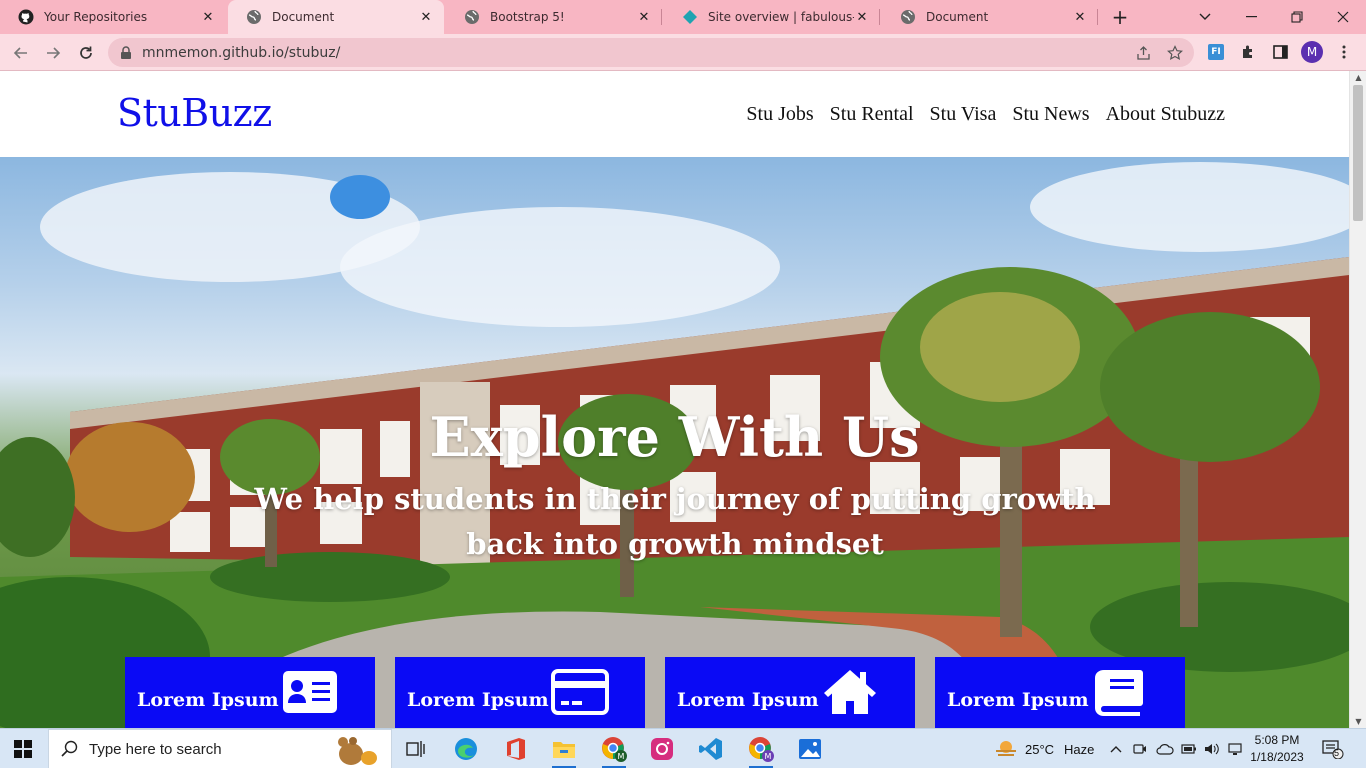  I want to click on back-arrow-icon, so click(21, 53).